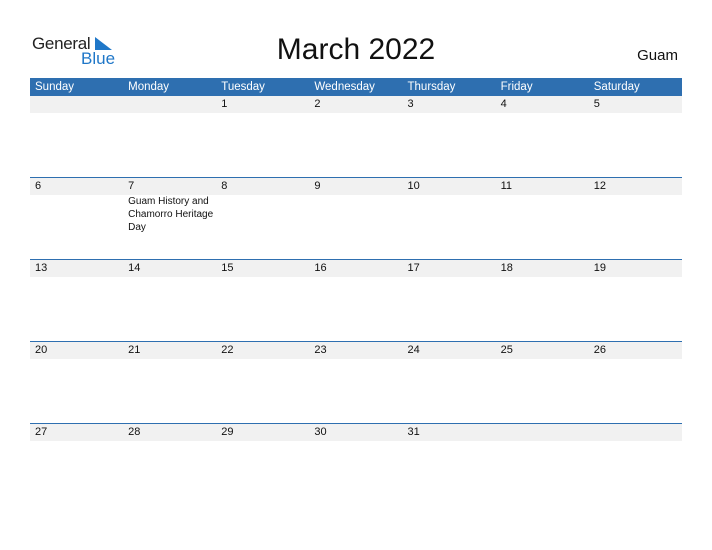 The image size is (712, 550). Describe the element at coordinates (38, 186) in the screenshot. I see `day-number: 6` at that location.